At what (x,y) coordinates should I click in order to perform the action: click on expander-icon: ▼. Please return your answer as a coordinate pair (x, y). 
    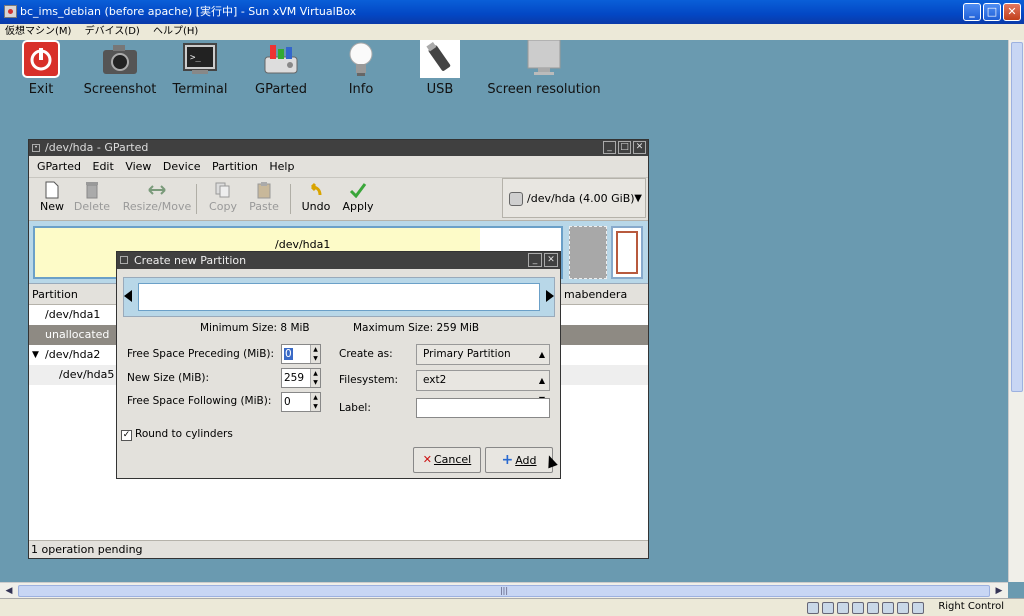
    Looking at the image, I should click on (35, 355).